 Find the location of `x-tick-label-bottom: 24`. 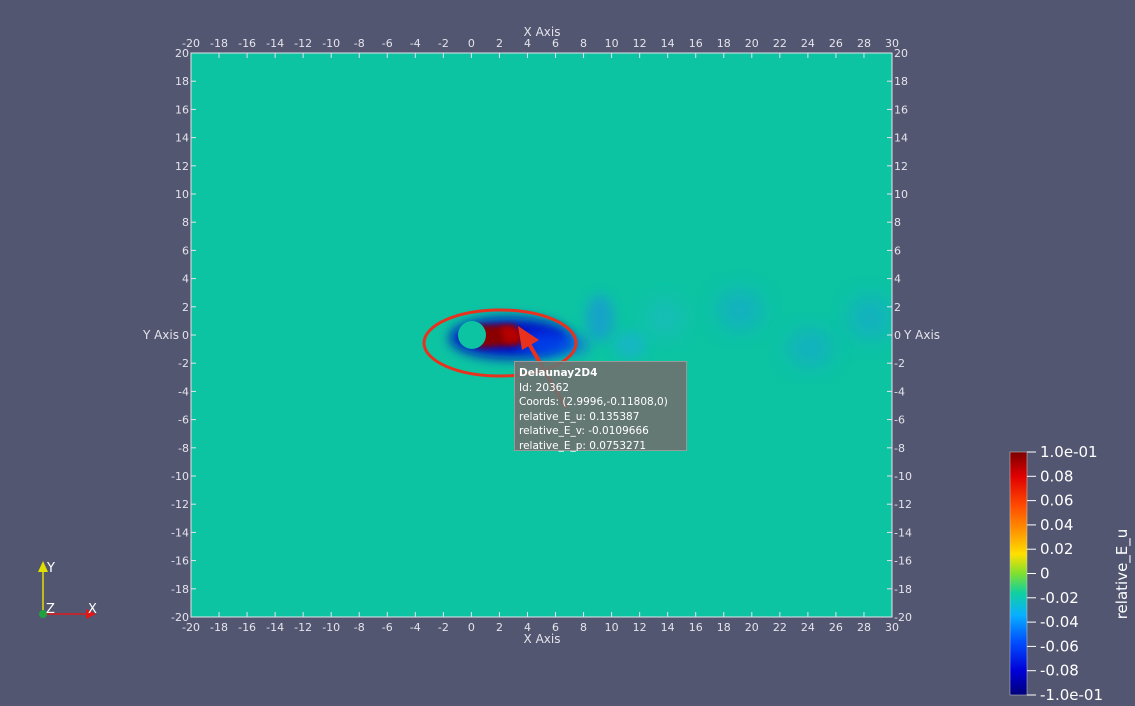

x-tick-label-bottom: 24 is located at coordinates (808, 627).